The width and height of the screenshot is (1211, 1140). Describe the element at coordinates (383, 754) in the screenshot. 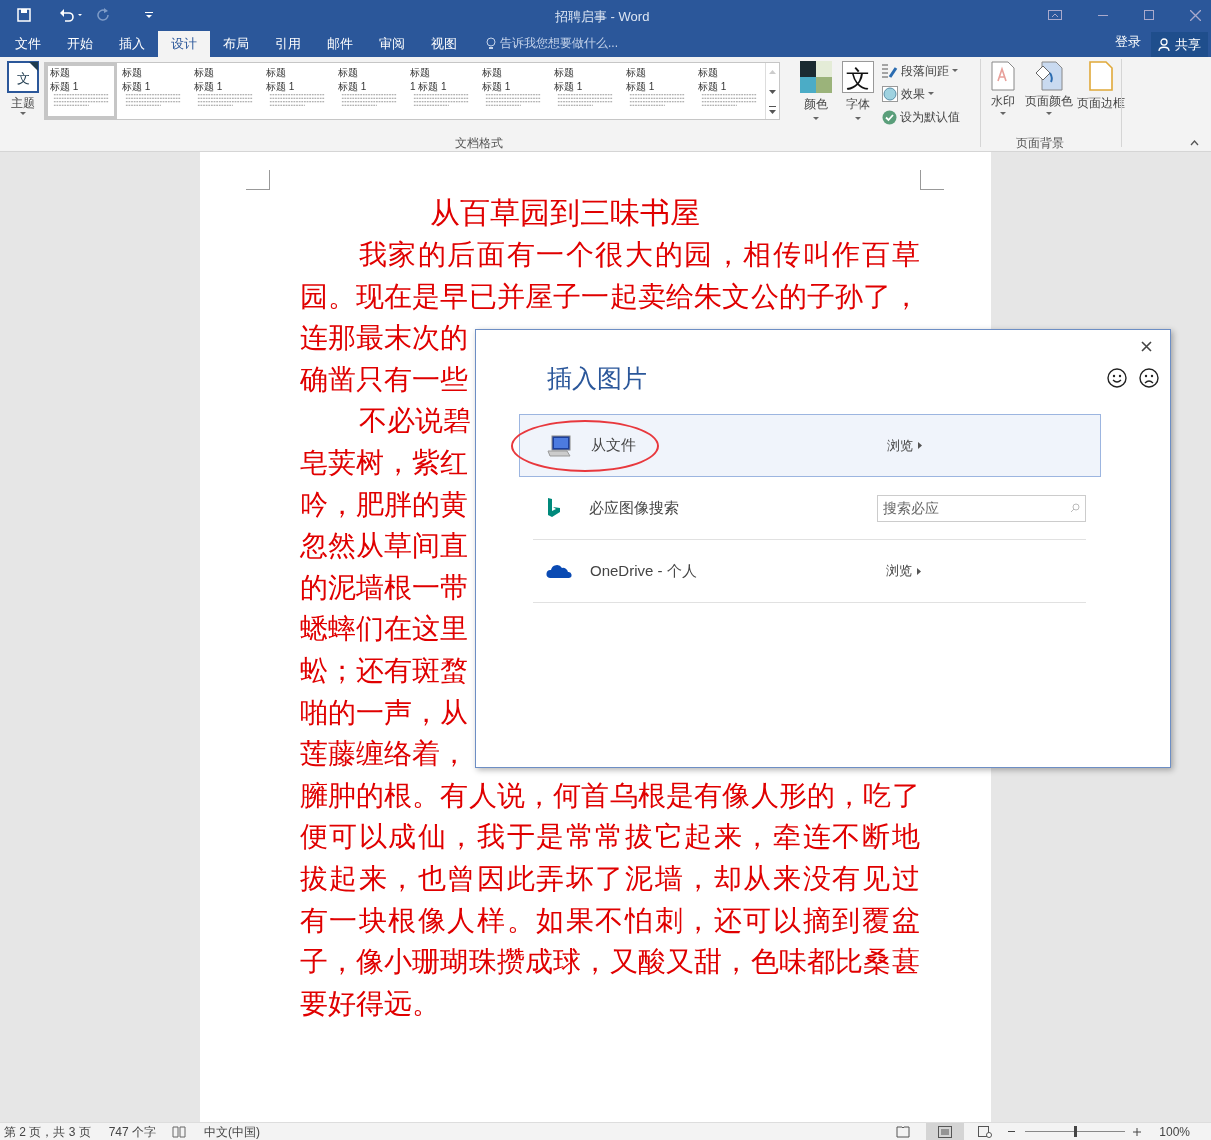

I see `paragraph-line: 莲藤缠络着，` at that location.